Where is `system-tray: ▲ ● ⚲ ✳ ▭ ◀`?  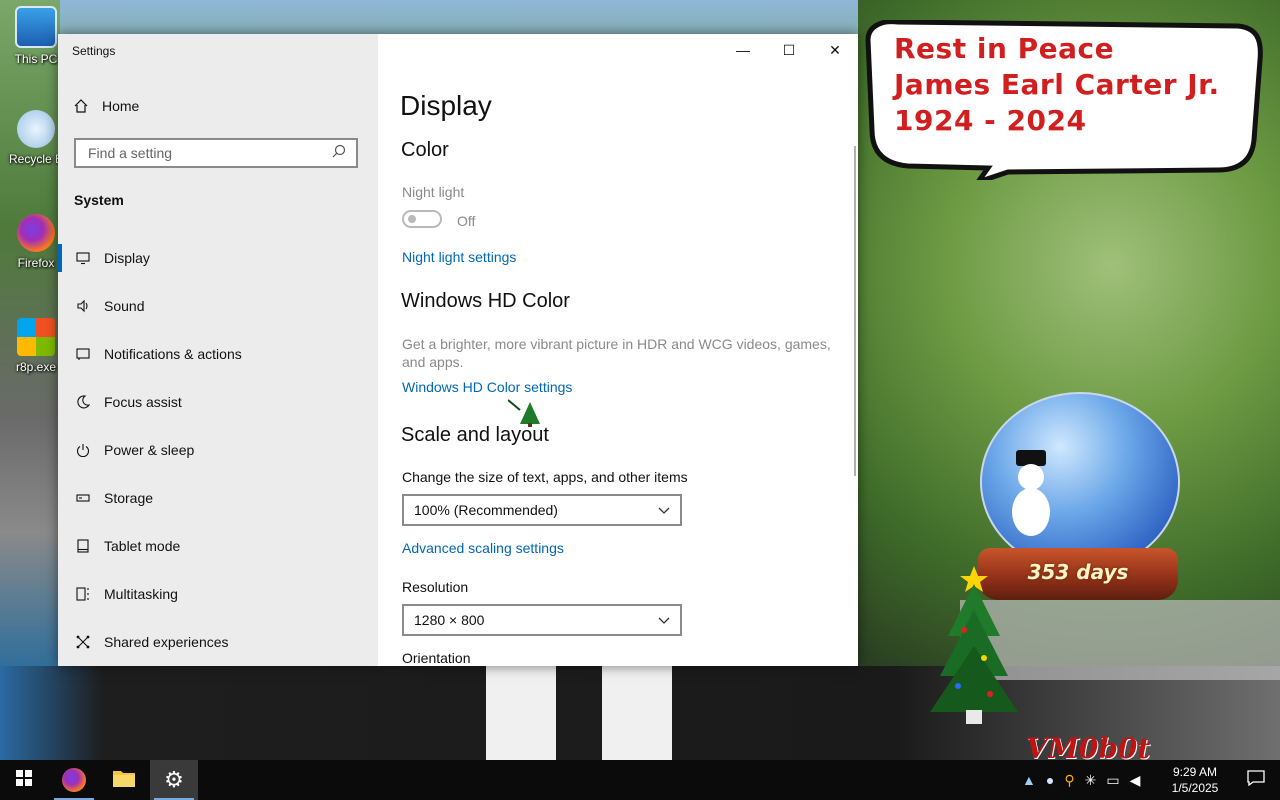
system-tray: ▲ ● ⚲ ✳ ▭ ◀ is located at coordinates (1081, 780).